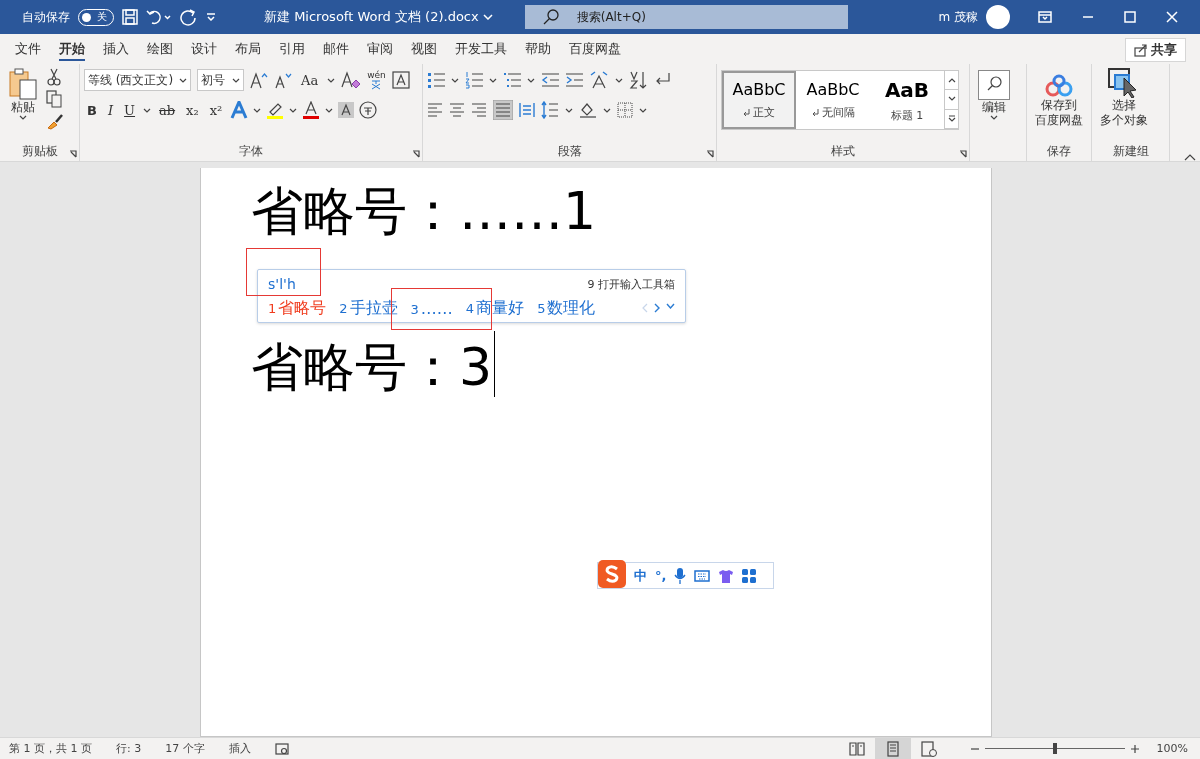  I want to click on distributed-icon, so click(527, 110).